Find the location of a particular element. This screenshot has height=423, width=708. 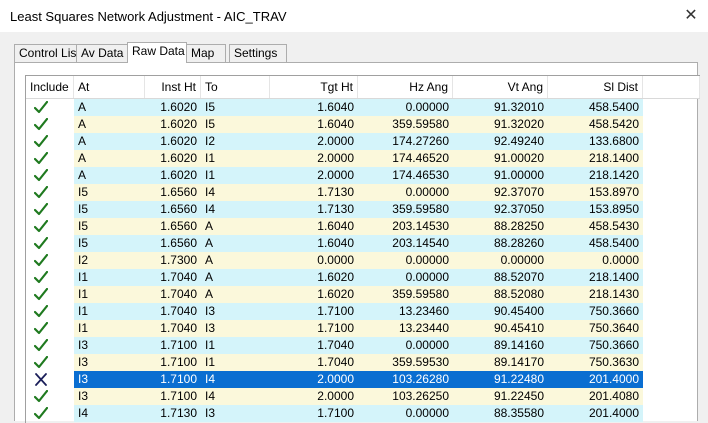

table-row: I1 1.7040 I3 1.7100 13.23460 90.45400 750.3660 is located at coordinates (363, 311).